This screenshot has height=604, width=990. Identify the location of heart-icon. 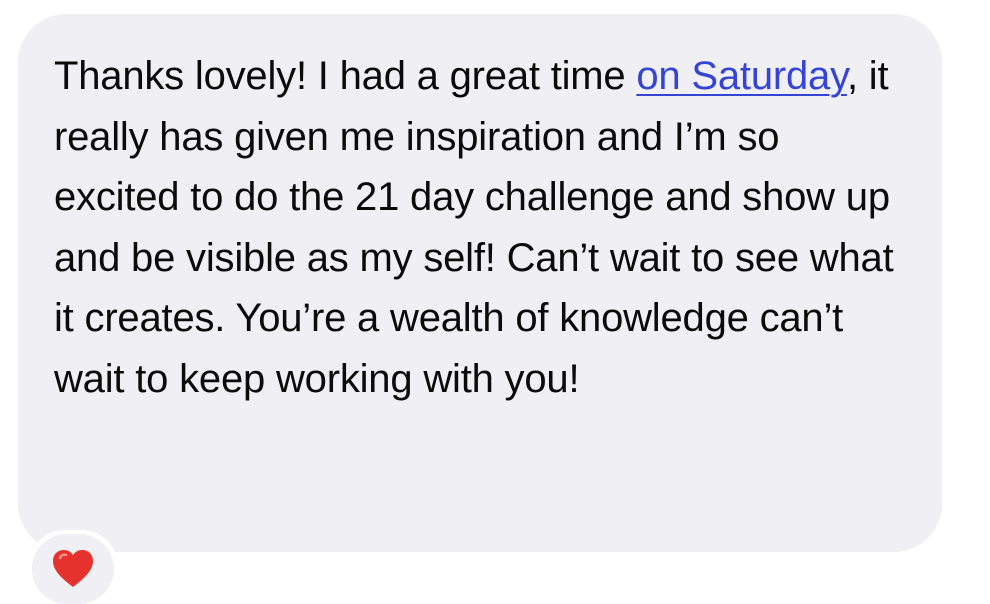
(73, 569).